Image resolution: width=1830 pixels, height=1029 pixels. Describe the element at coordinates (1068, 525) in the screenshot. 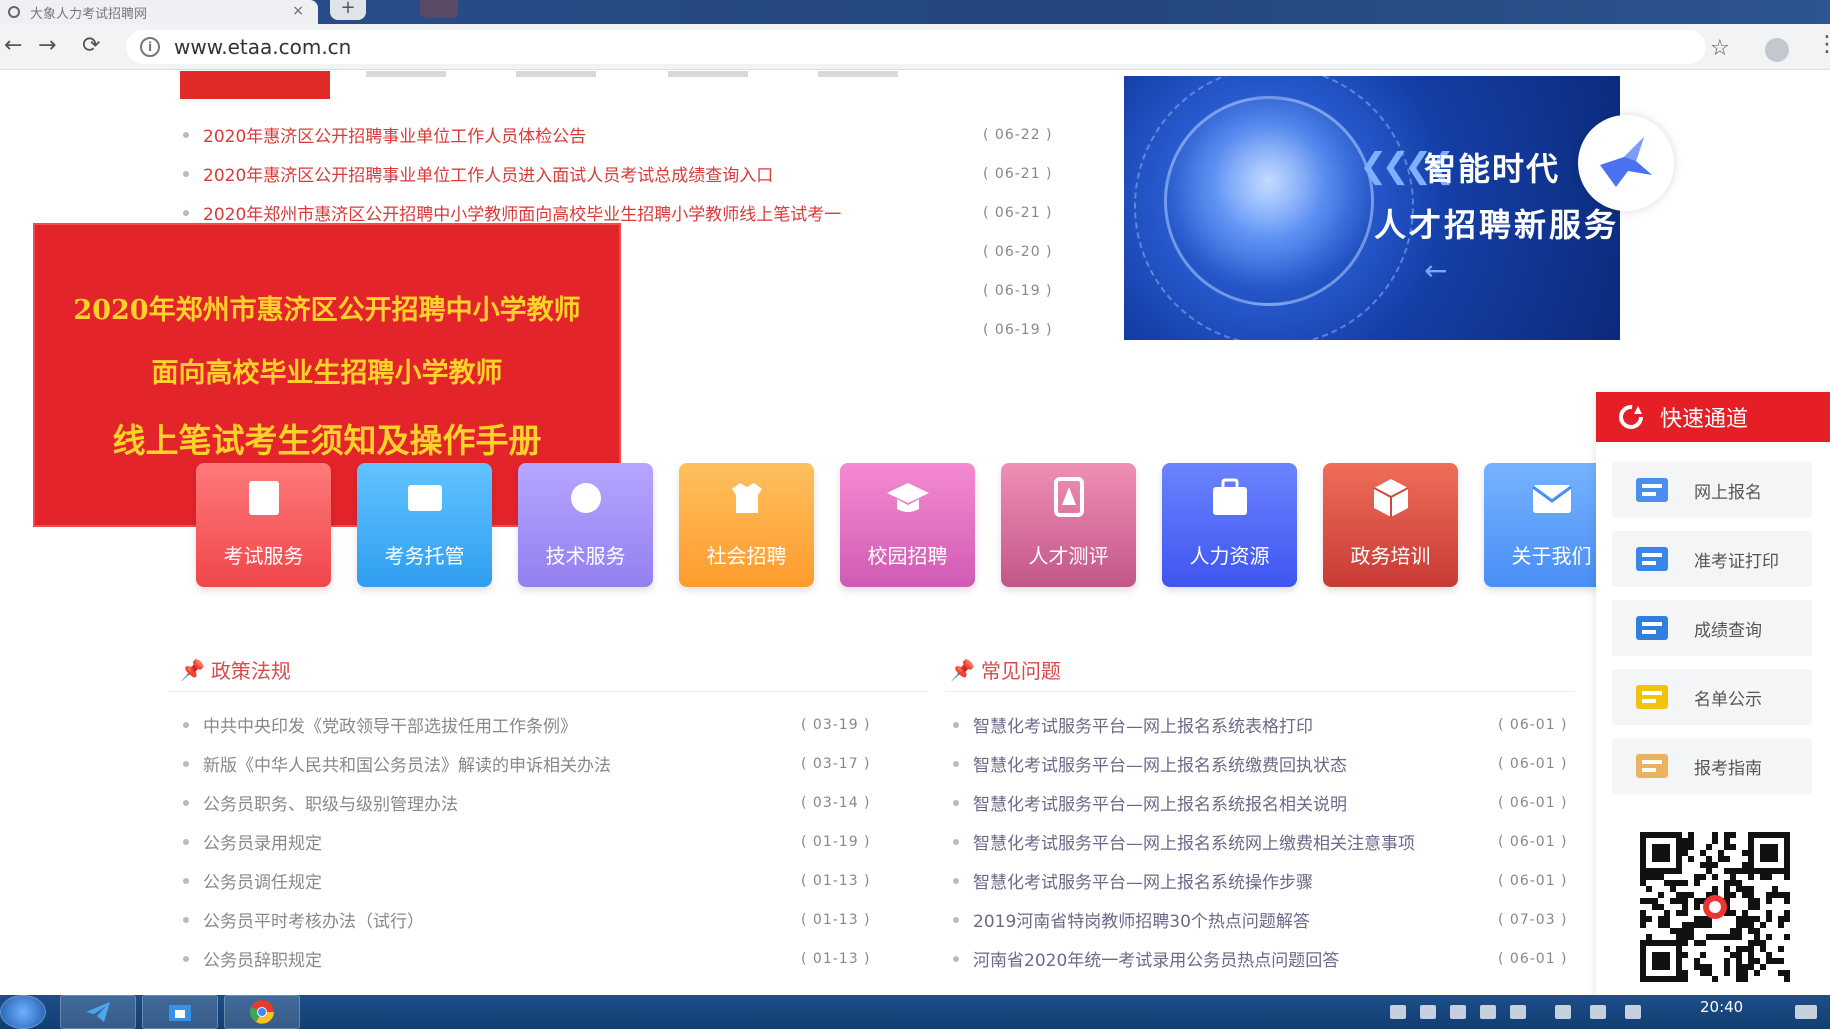

I see `service-tile: 人才测评` at that location.